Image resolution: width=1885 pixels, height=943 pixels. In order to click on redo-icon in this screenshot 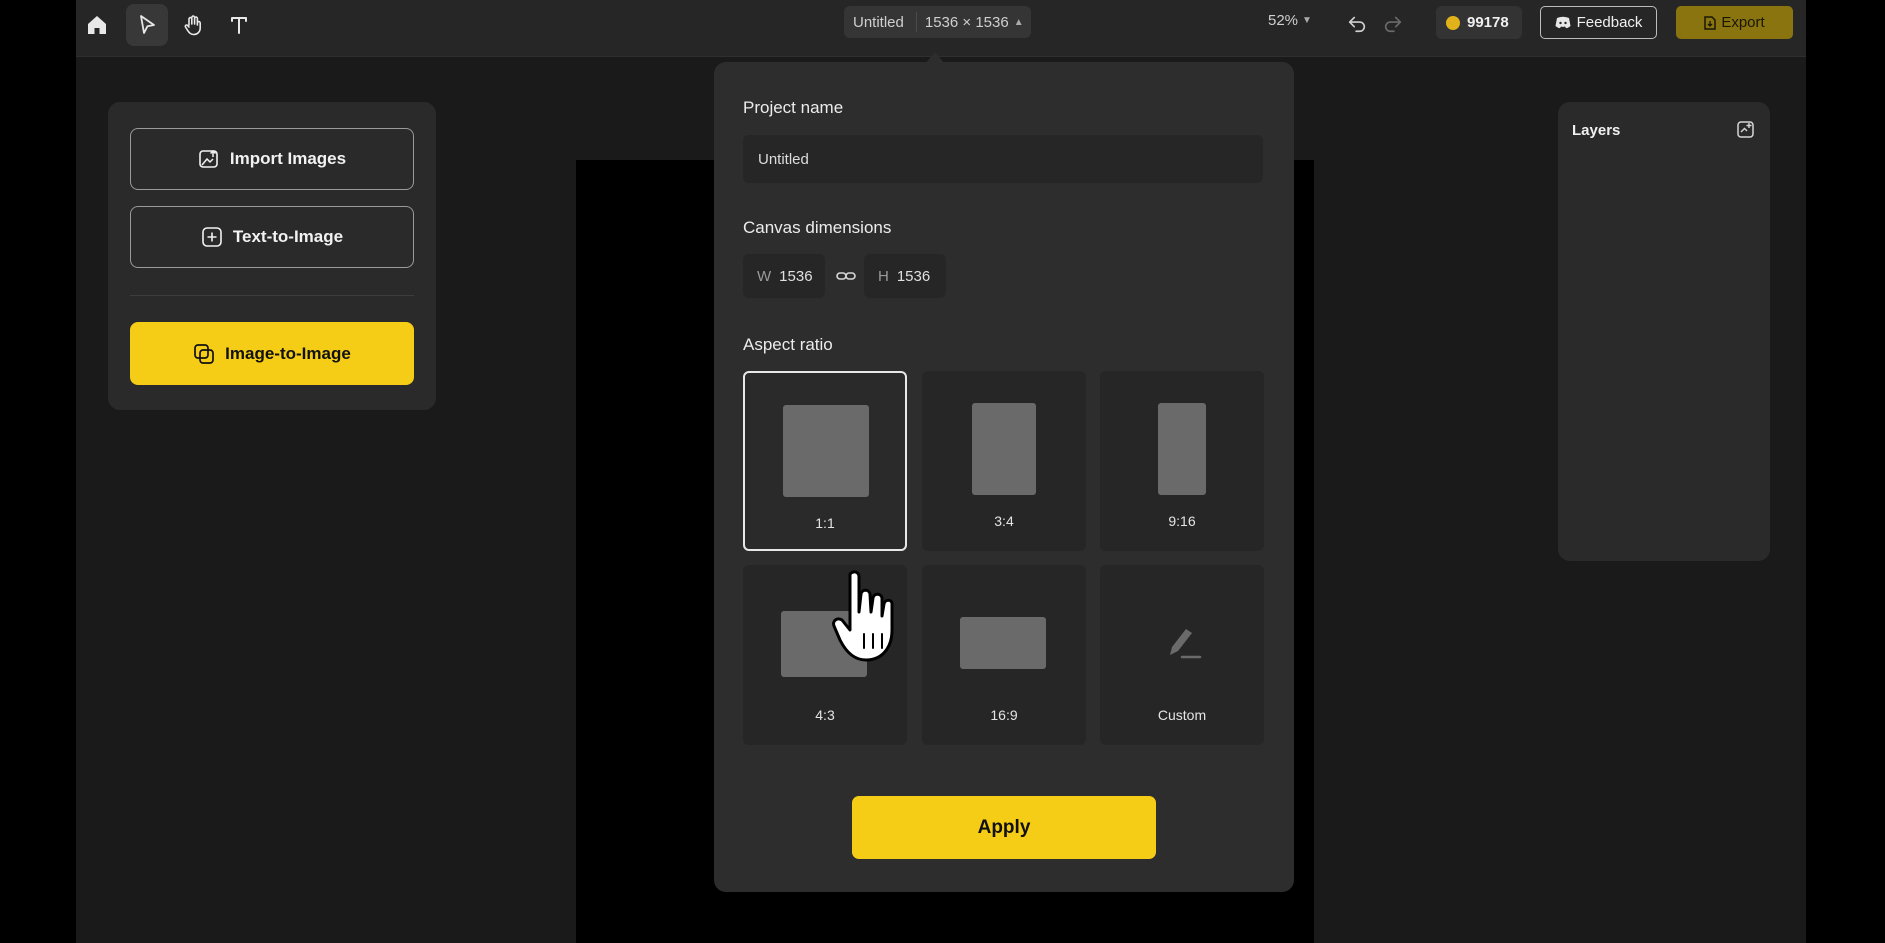, I will do `click(1393, 23)`.